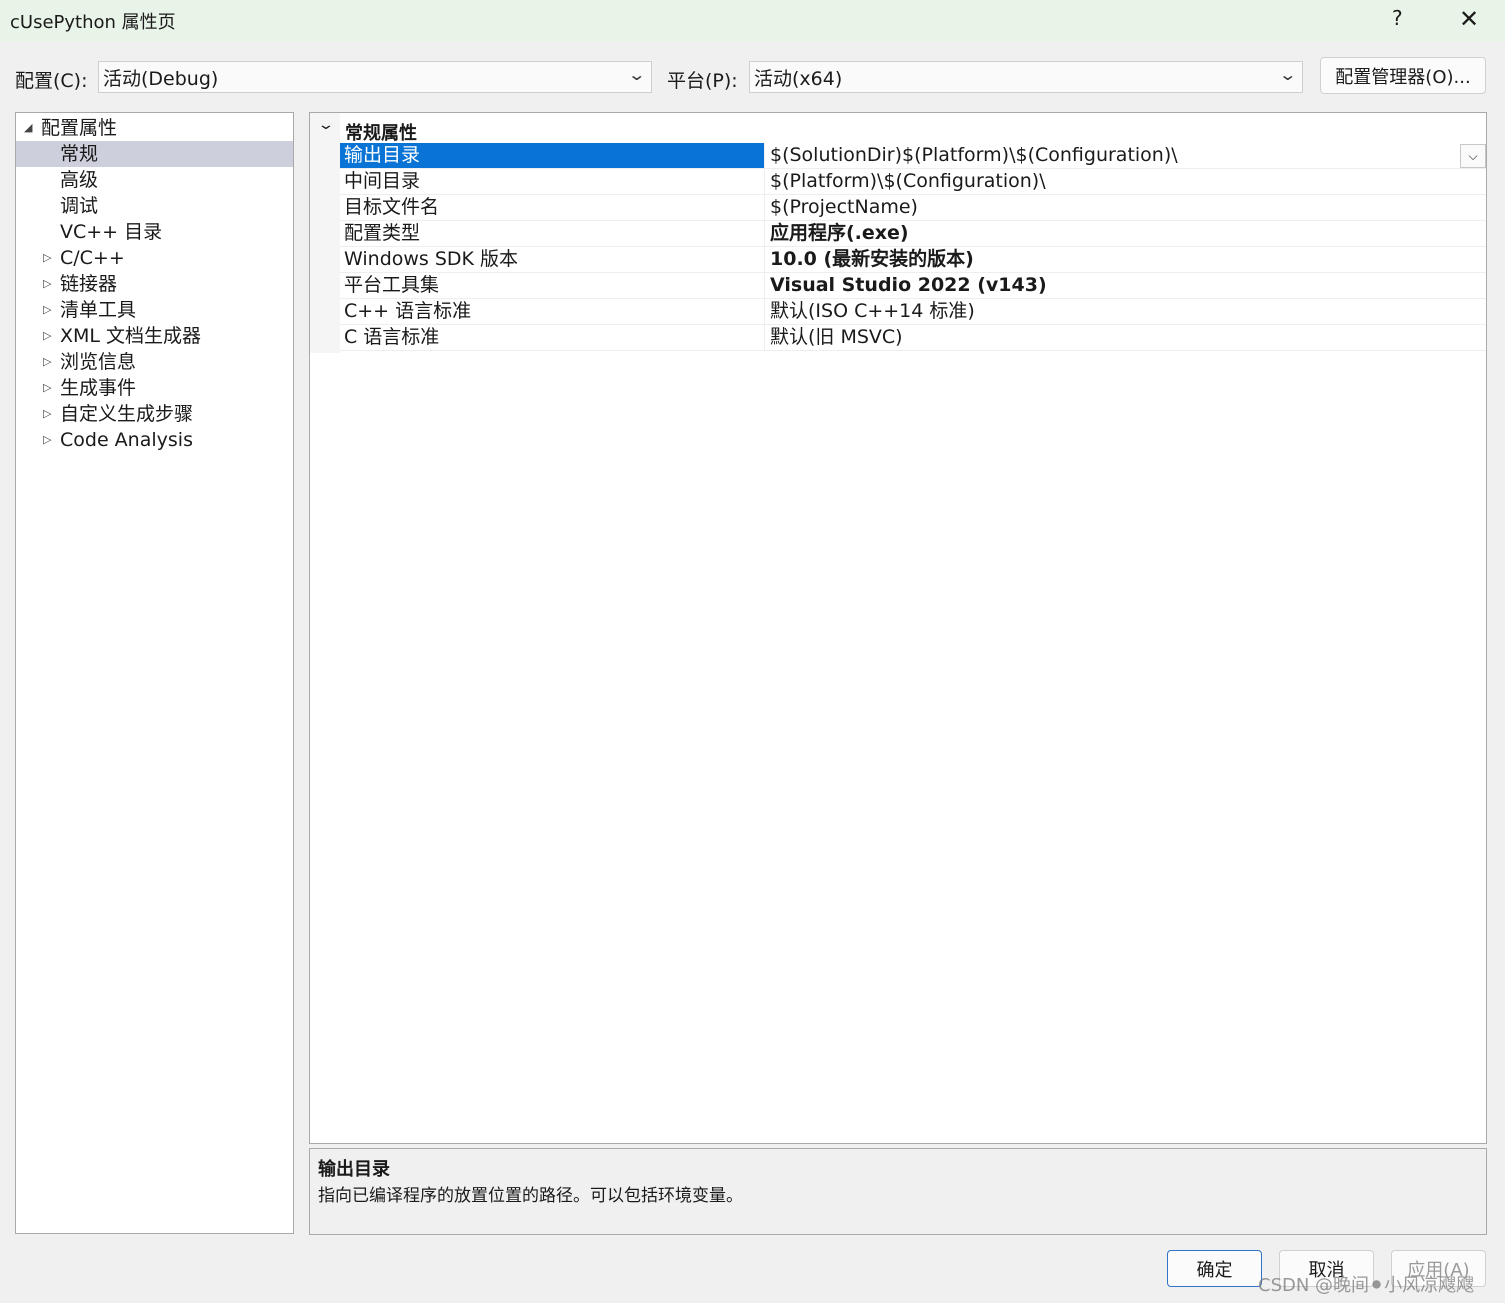  I want to click on description-panel: 输出目录 指向已编译程序的放置位置的路径。可以包括环境变量。, so click(898, 1191).